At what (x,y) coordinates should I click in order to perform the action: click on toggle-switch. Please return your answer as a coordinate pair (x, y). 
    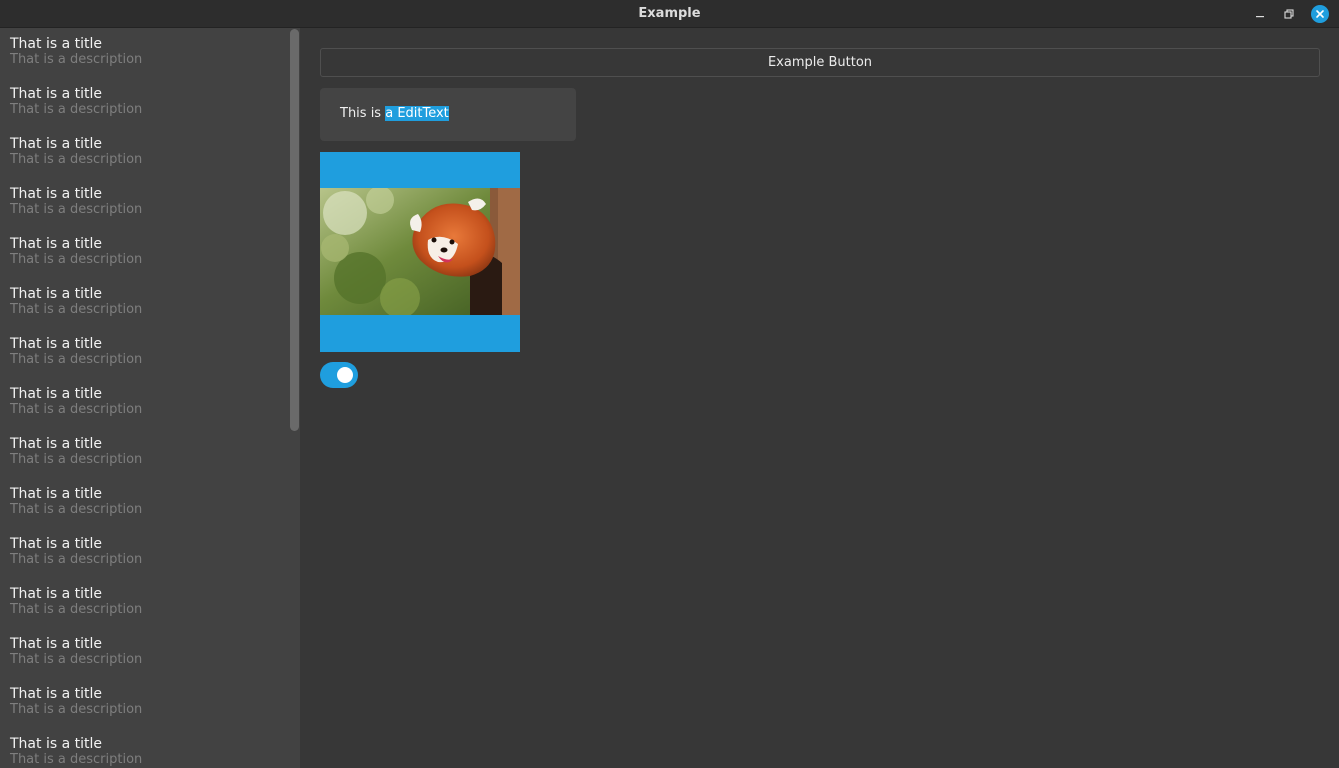
    Looking at the image, I should click on (339, 375).